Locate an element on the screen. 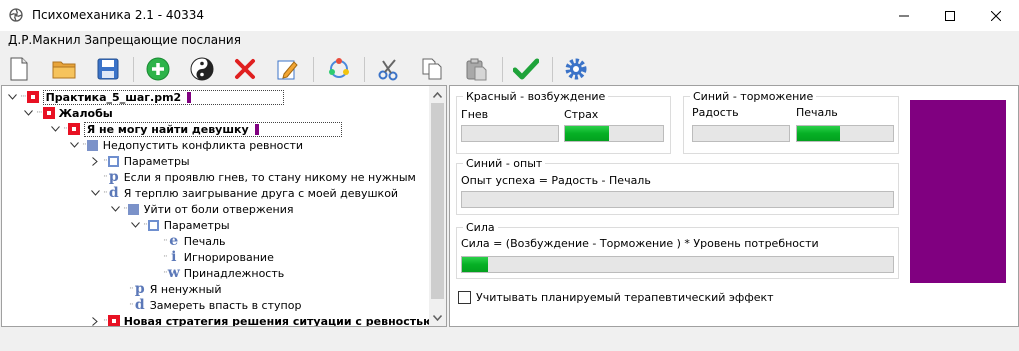  tree-item-params1: ·· Параметры is located at coordinates (139, 161).